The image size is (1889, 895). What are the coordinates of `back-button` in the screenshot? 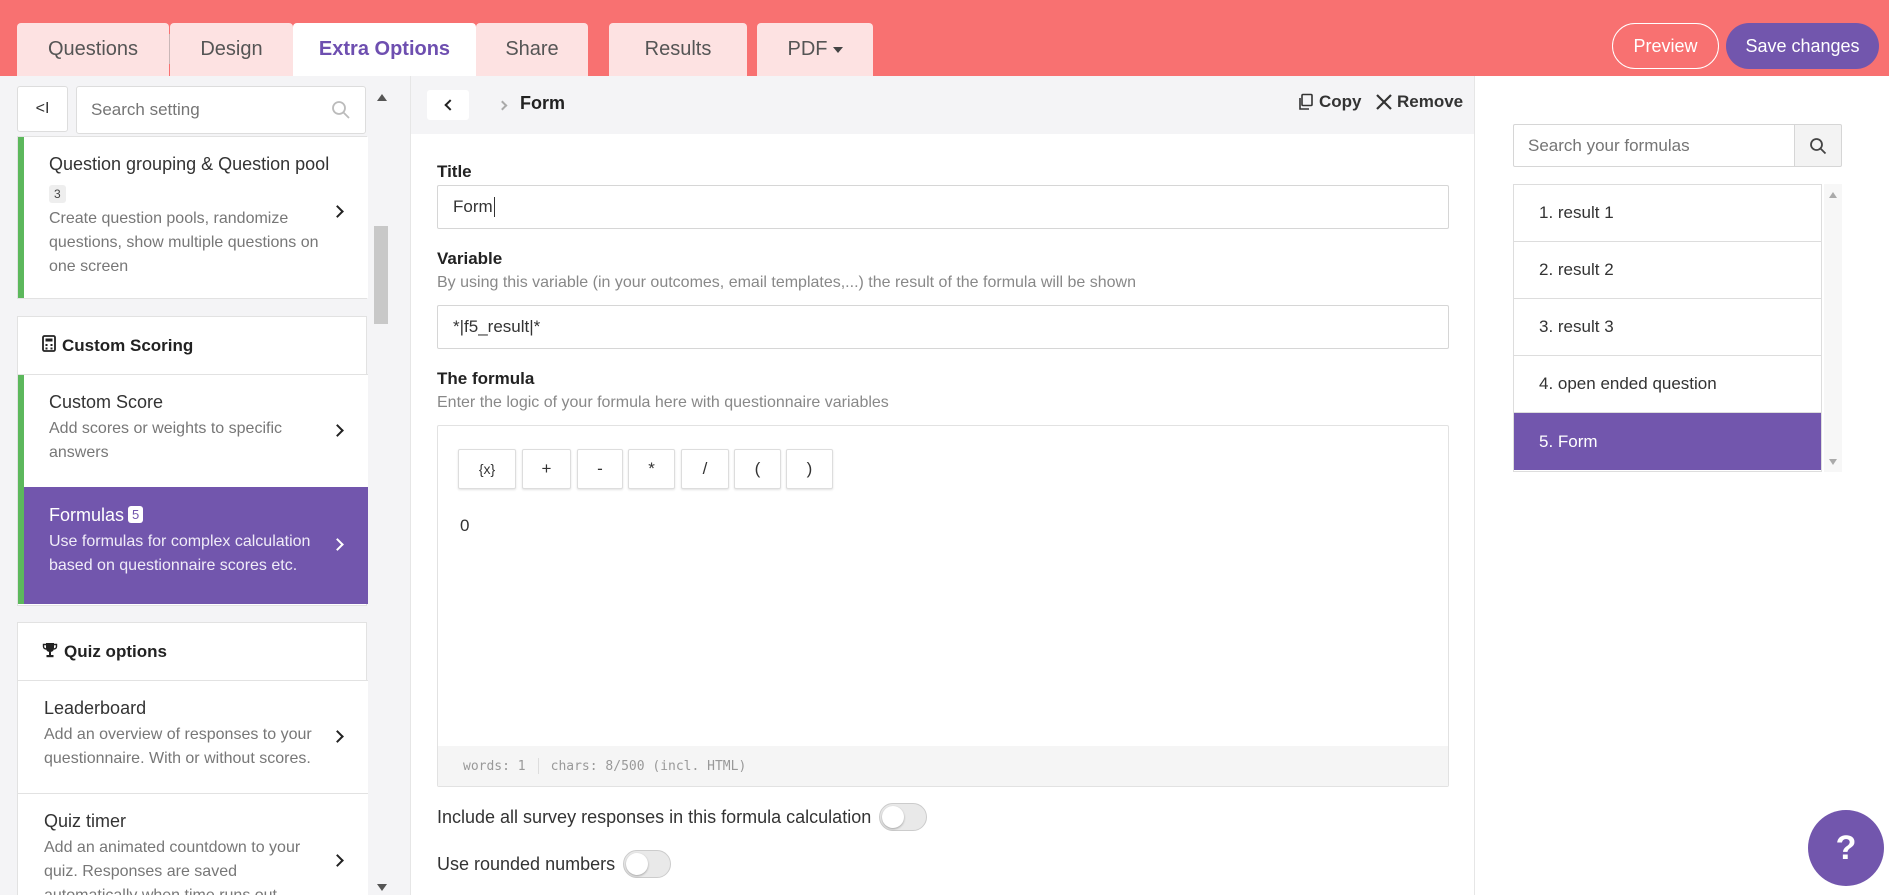 It's located at (448, 105).